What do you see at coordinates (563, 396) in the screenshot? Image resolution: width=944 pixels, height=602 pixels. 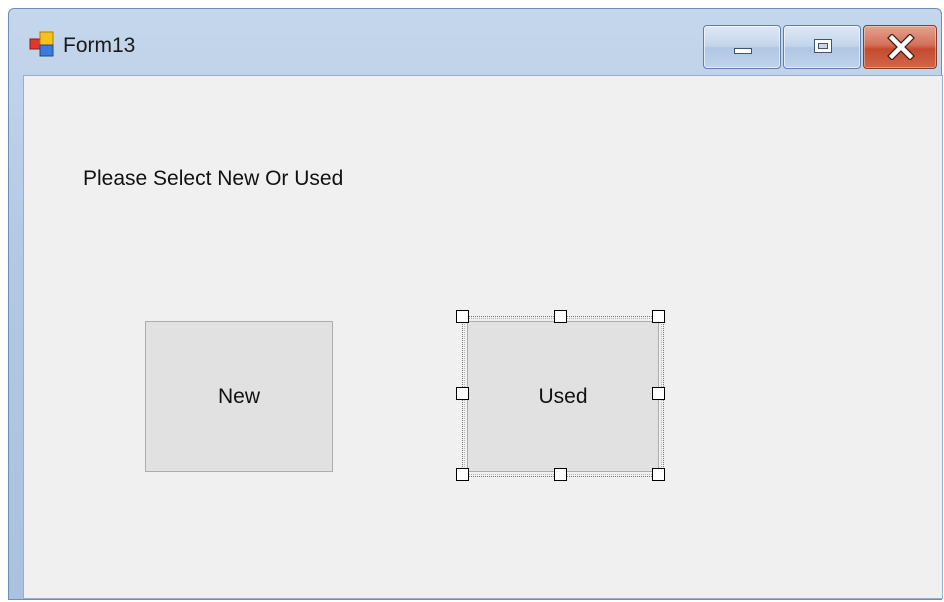 I see `designer-selection-frame` at bounding box center [563, 396].